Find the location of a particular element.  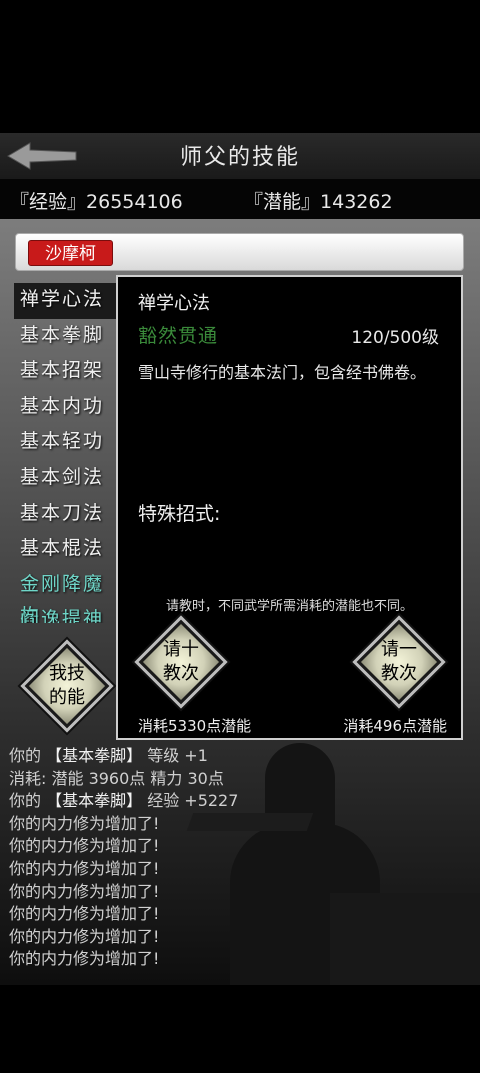

master-name-tag: 沙摩柯 is located at coordinates (70, 253).